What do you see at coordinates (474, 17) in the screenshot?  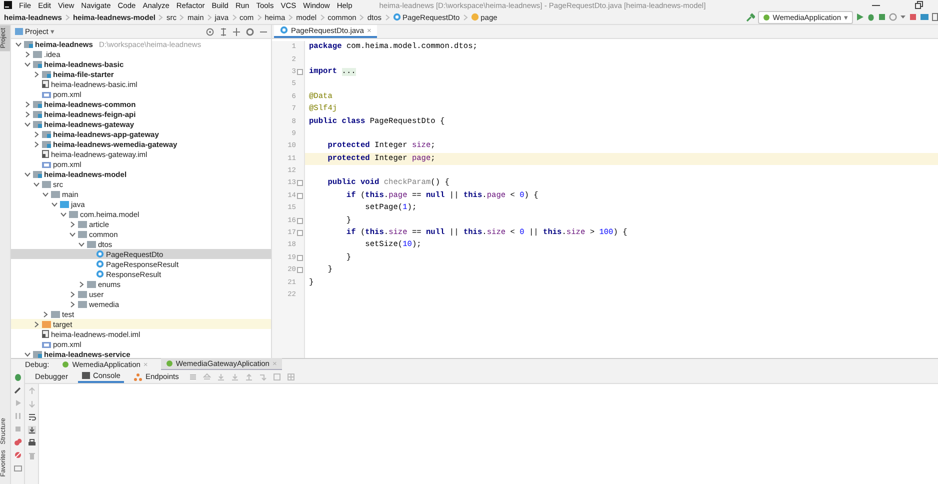 I see `field-icon` at bounding box center [474, 17].